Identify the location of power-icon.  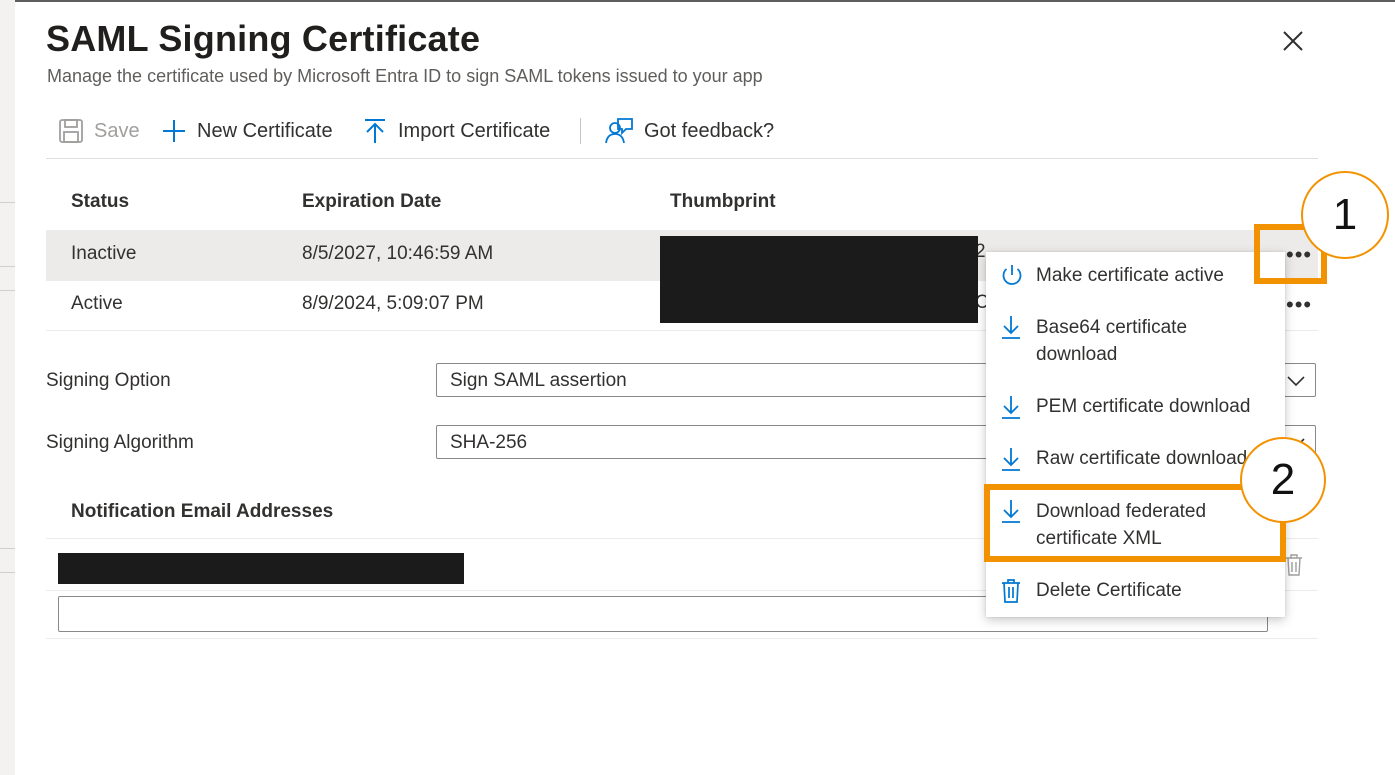
(1012, 275).